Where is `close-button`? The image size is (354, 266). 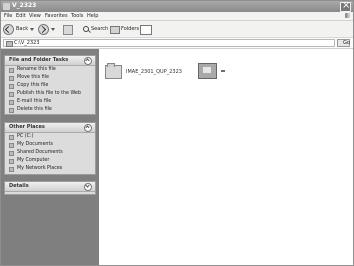
close-button is located at coordinates (345, 6).